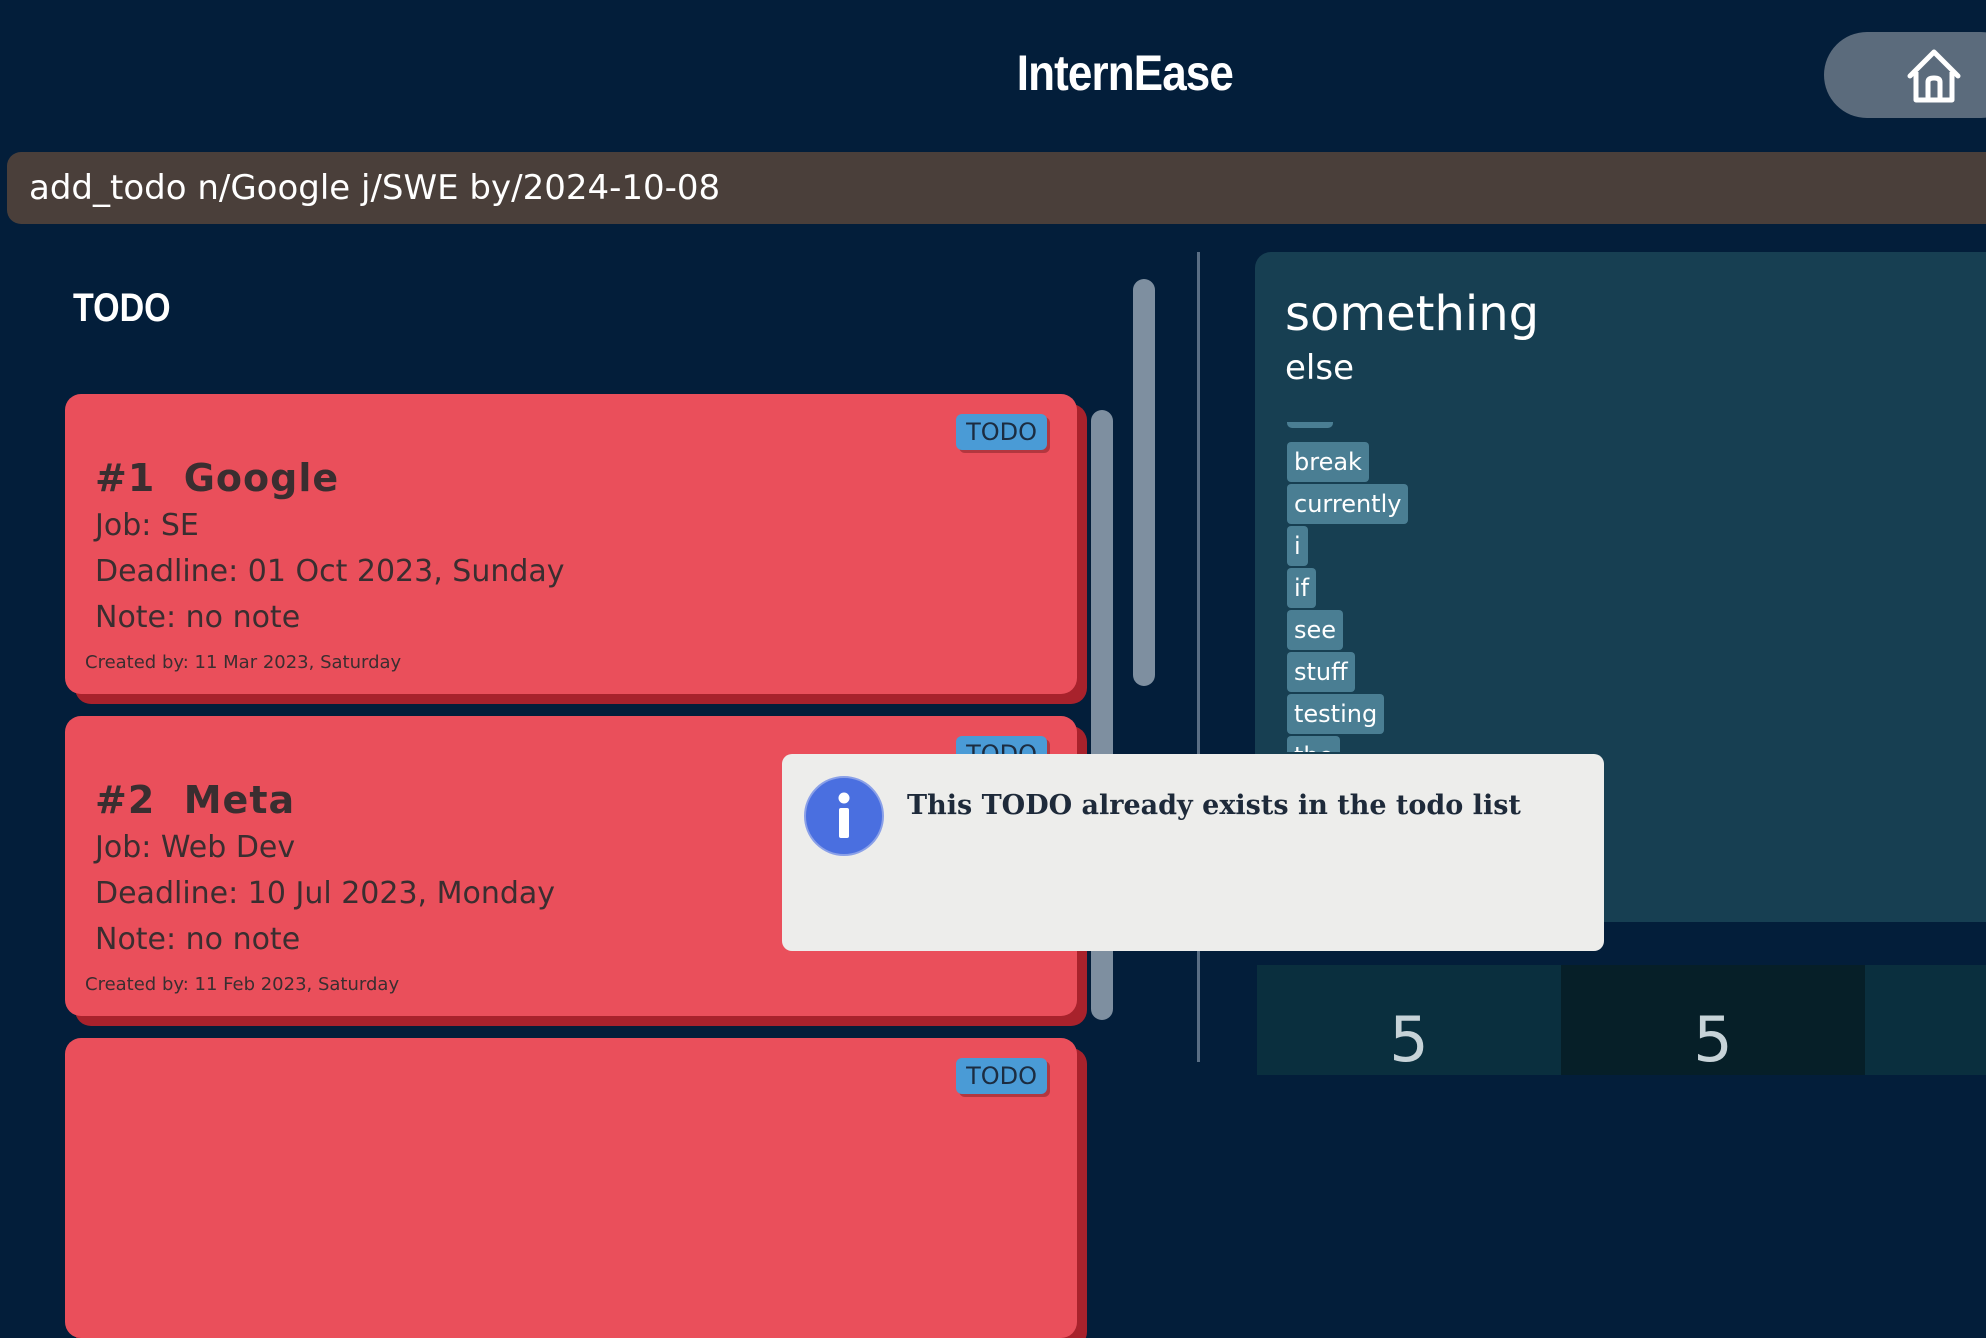  Describe the element at coordinates (195, 800) in the screenshot. I see `card-title: #2 Meta` at that location.